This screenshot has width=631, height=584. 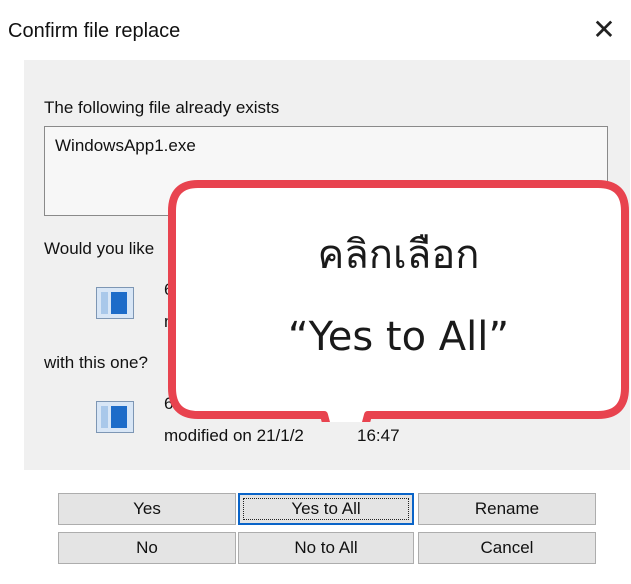 What do you see at coordinates (147, 548) in the screenshot?
I see `no-button: No` at bounding box center [147, 548].